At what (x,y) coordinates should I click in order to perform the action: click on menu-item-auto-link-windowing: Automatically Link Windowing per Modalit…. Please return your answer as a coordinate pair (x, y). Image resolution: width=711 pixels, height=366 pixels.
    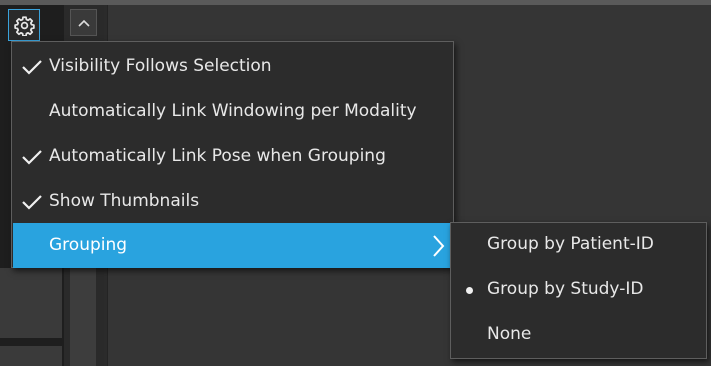
    Looking at the image, I should click on (233, 111).